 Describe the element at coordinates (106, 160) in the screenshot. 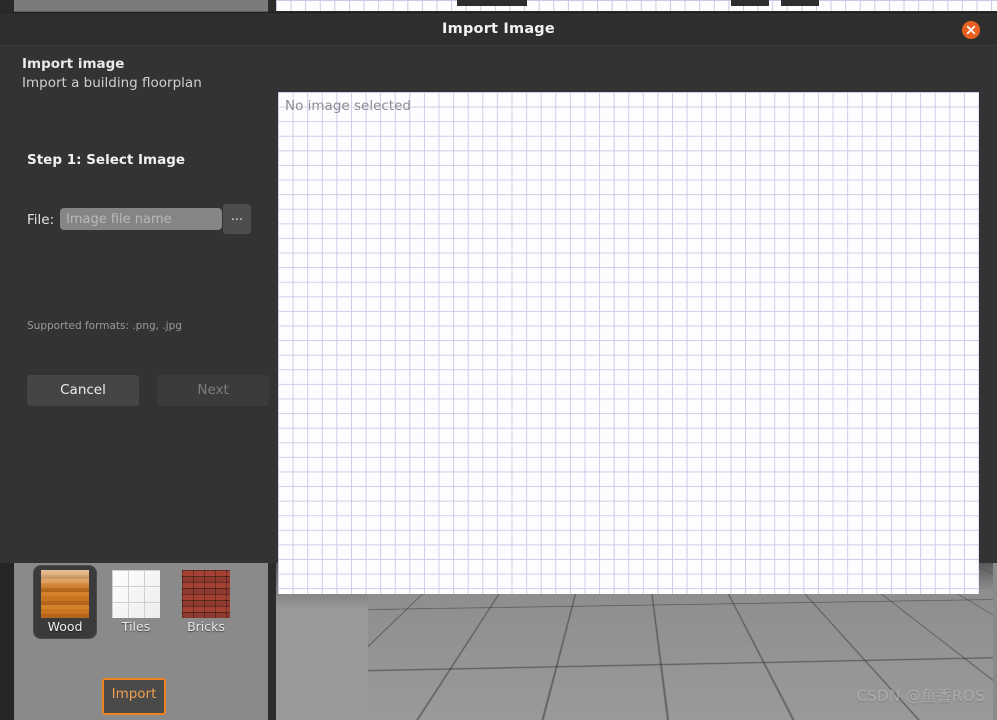

I see `step-title: Step 1: Select Image` at that location.